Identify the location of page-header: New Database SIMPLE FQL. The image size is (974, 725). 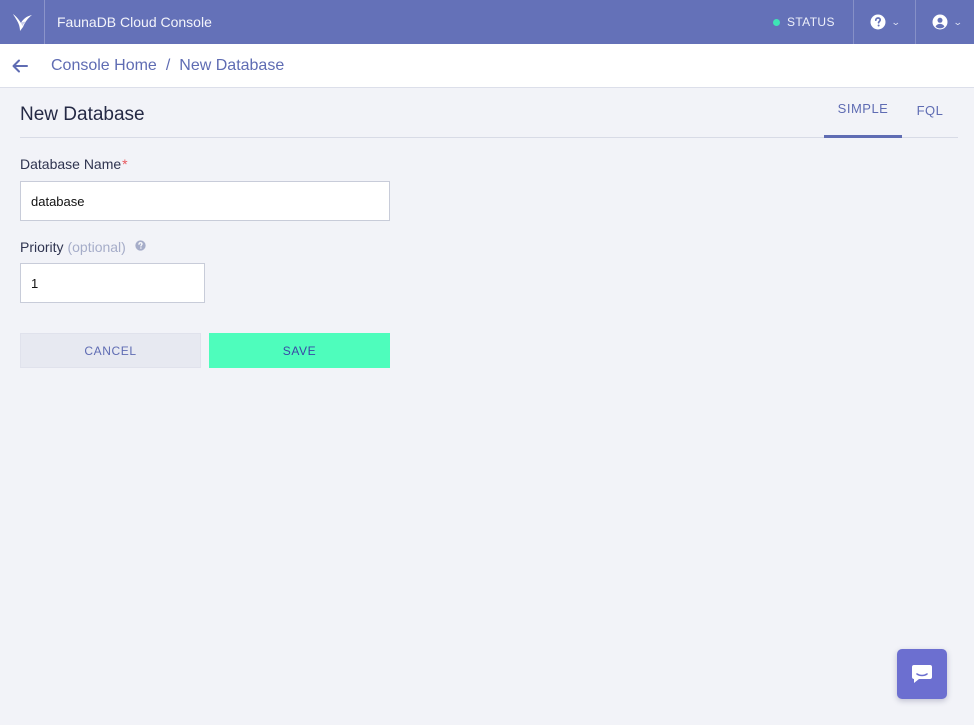
(489, 113).